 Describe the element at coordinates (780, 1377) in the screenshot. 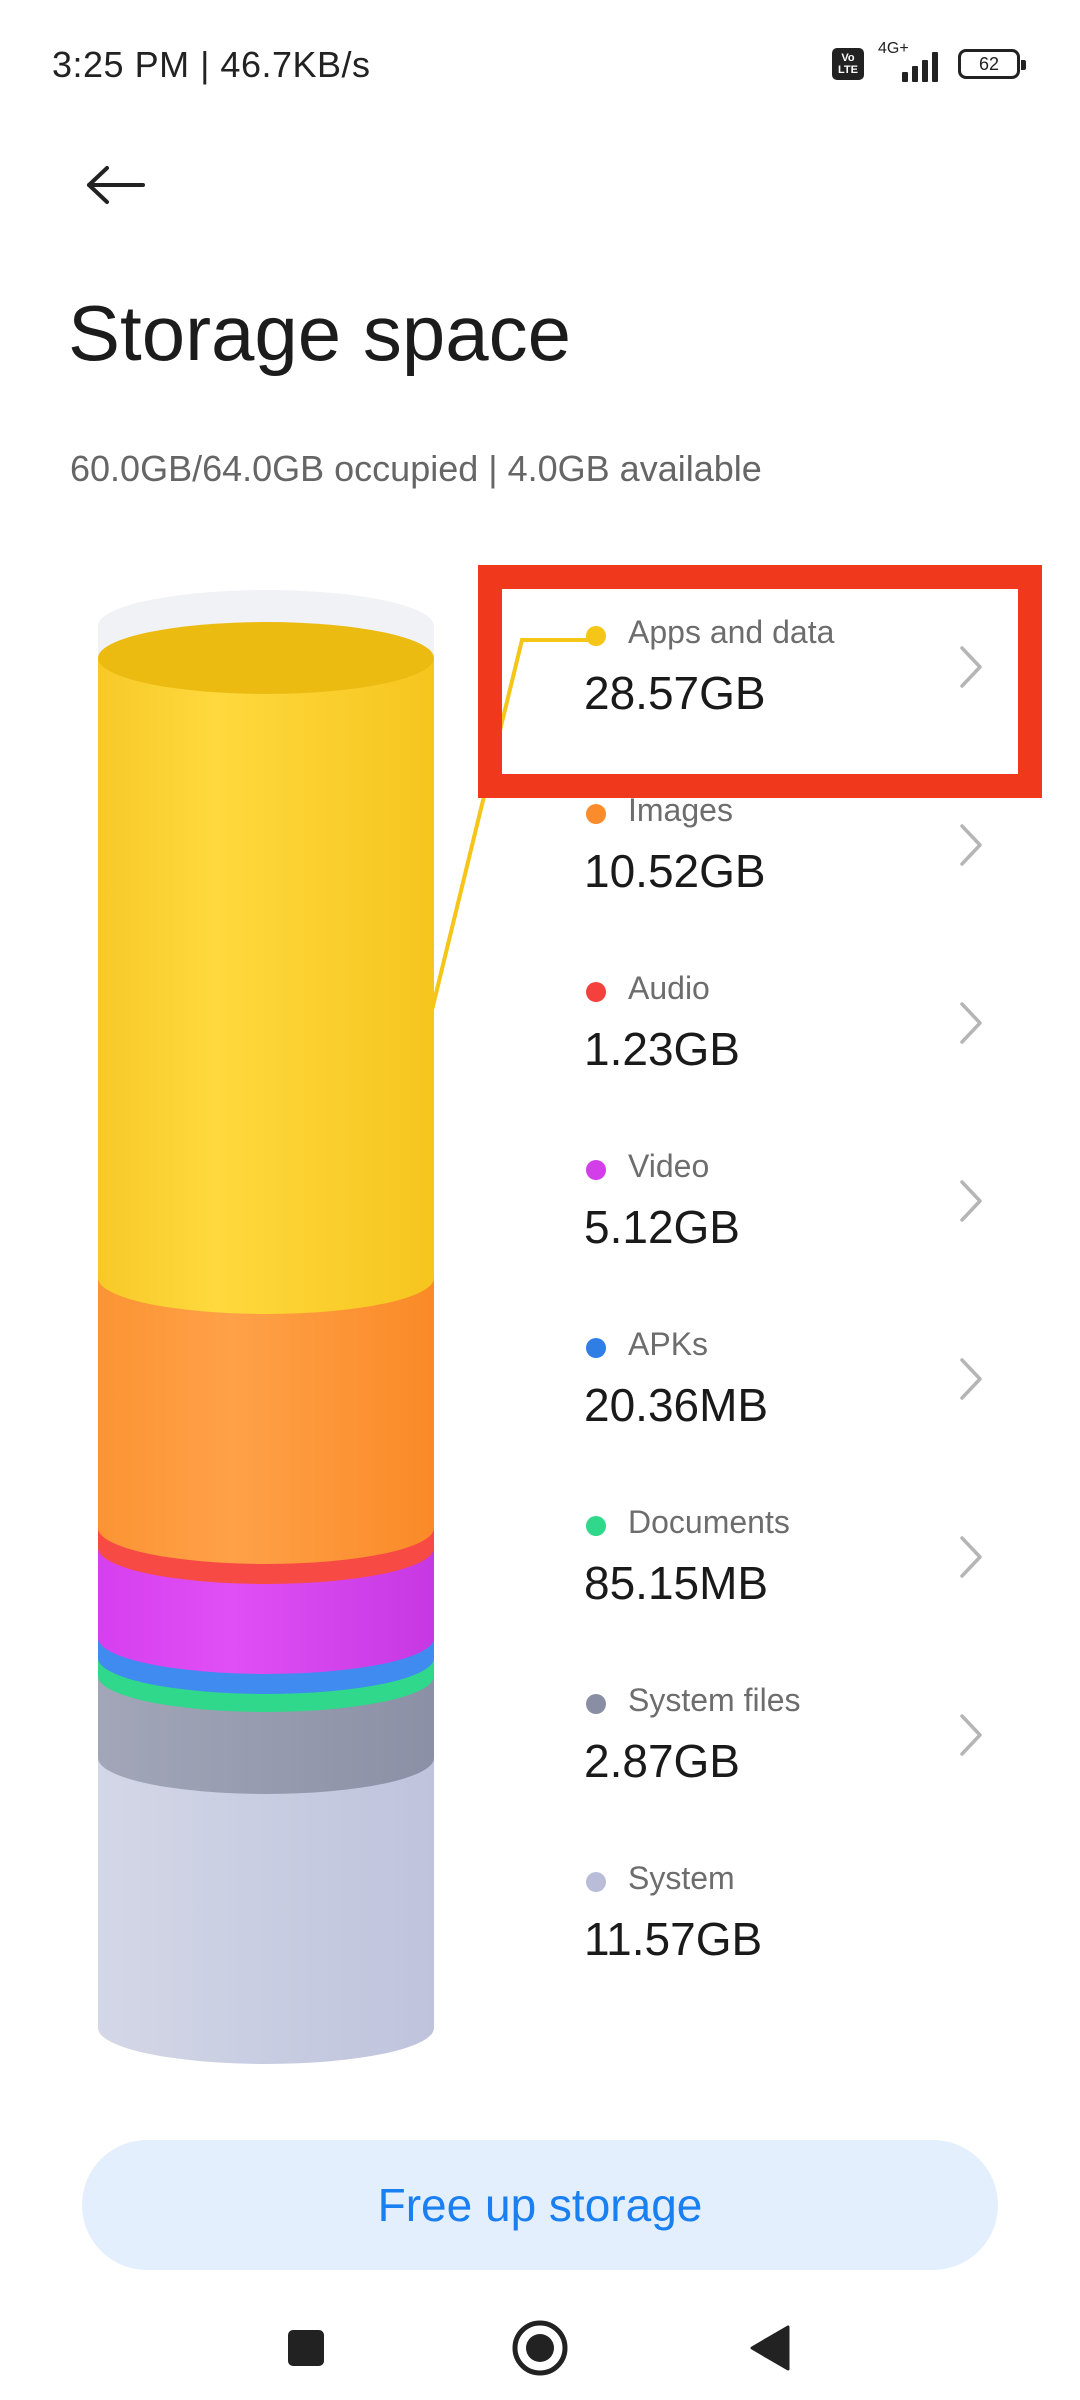

I see `storage-item-apks: APKs 20.36MB` at that location.